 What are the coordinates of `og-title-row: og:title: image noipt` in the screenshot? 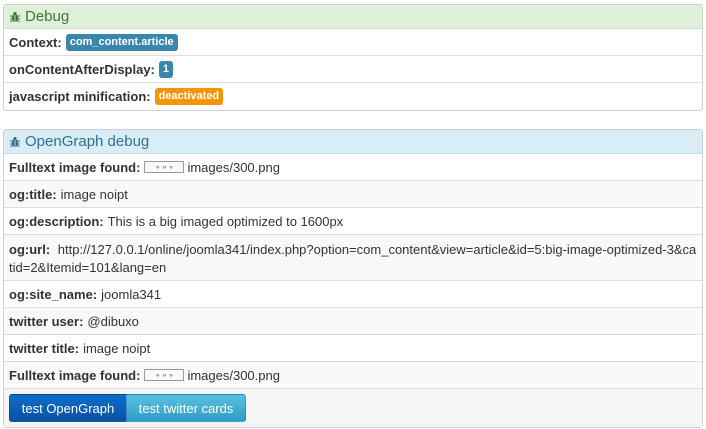 It's located at (353, 194).